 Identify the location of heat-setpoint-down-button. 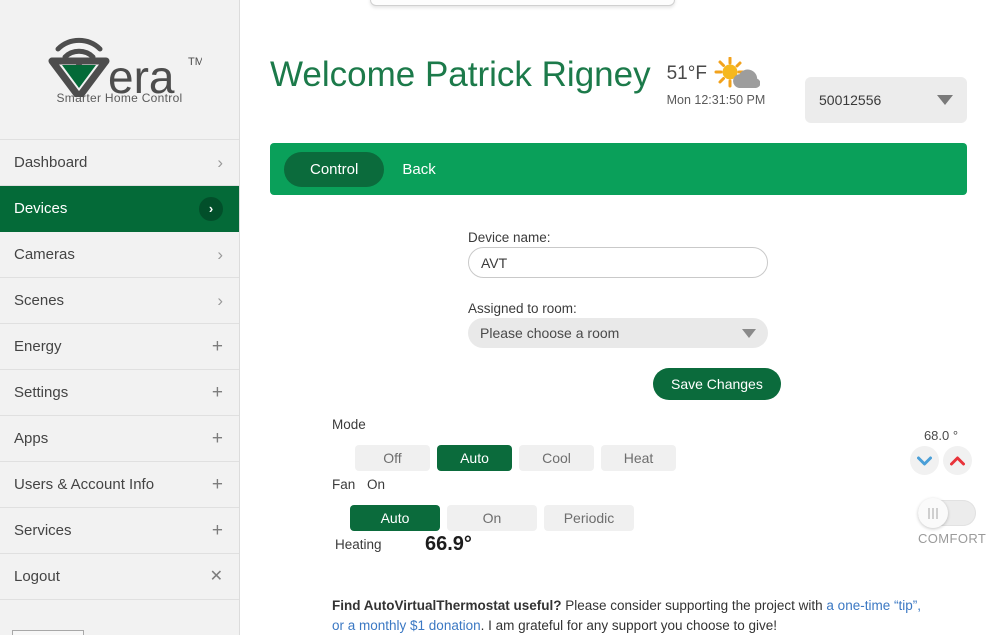
(924, 460).